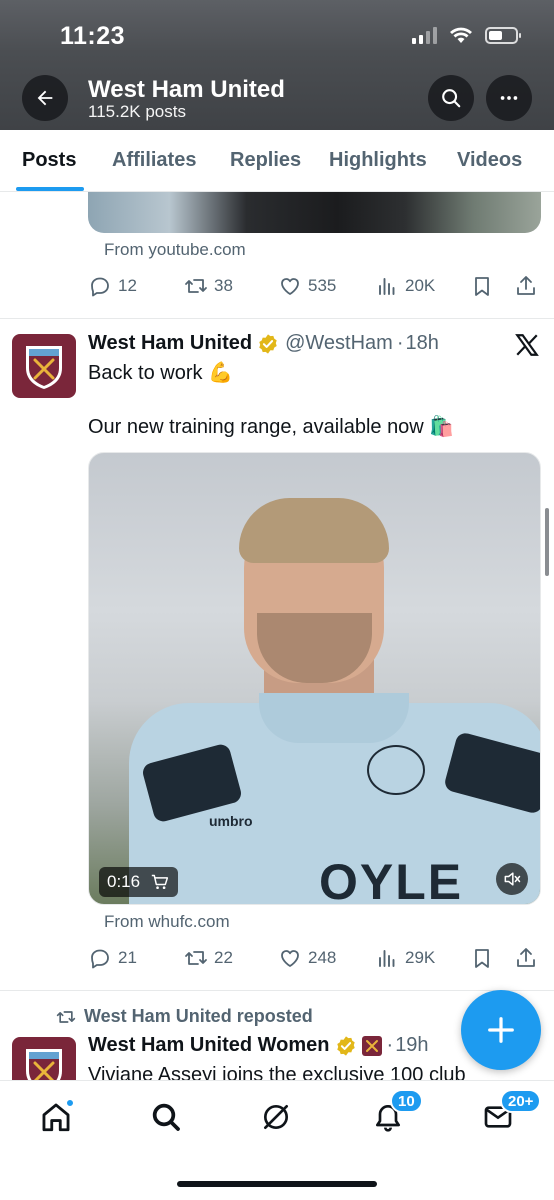 This screenshot has width=554, height=1200. I want to click on nav-messages: 20+, so click(510, 1113).